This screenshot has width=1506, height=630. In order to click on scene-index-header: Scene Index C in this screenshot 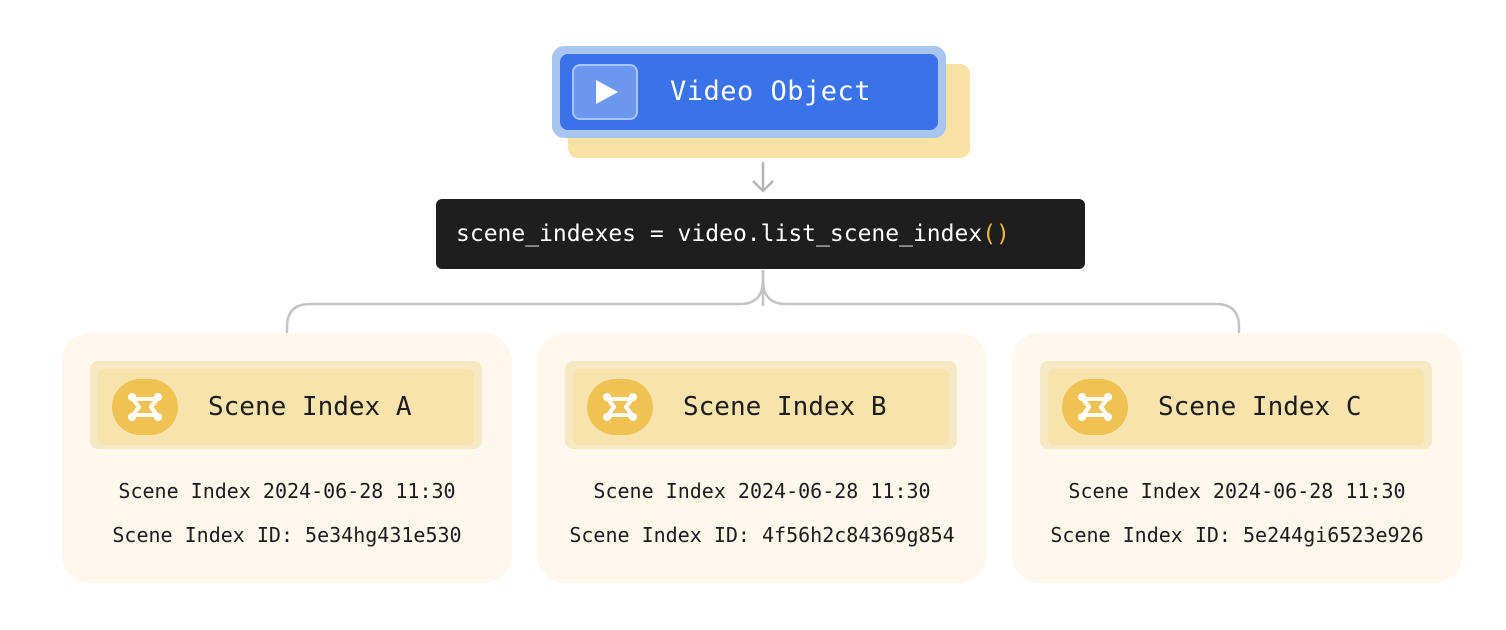, I will do `click(1236, 407)`.